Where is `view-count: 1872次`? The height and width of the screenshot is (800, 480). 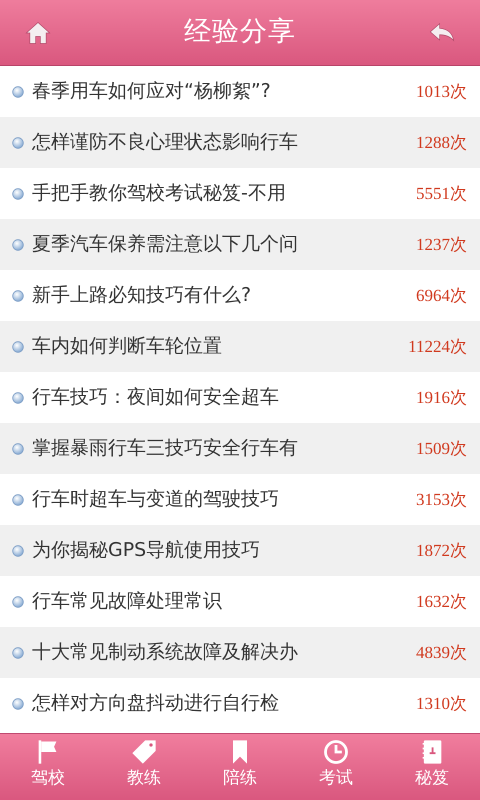
view-count: 1872次 is located at coordinates (441, 551).